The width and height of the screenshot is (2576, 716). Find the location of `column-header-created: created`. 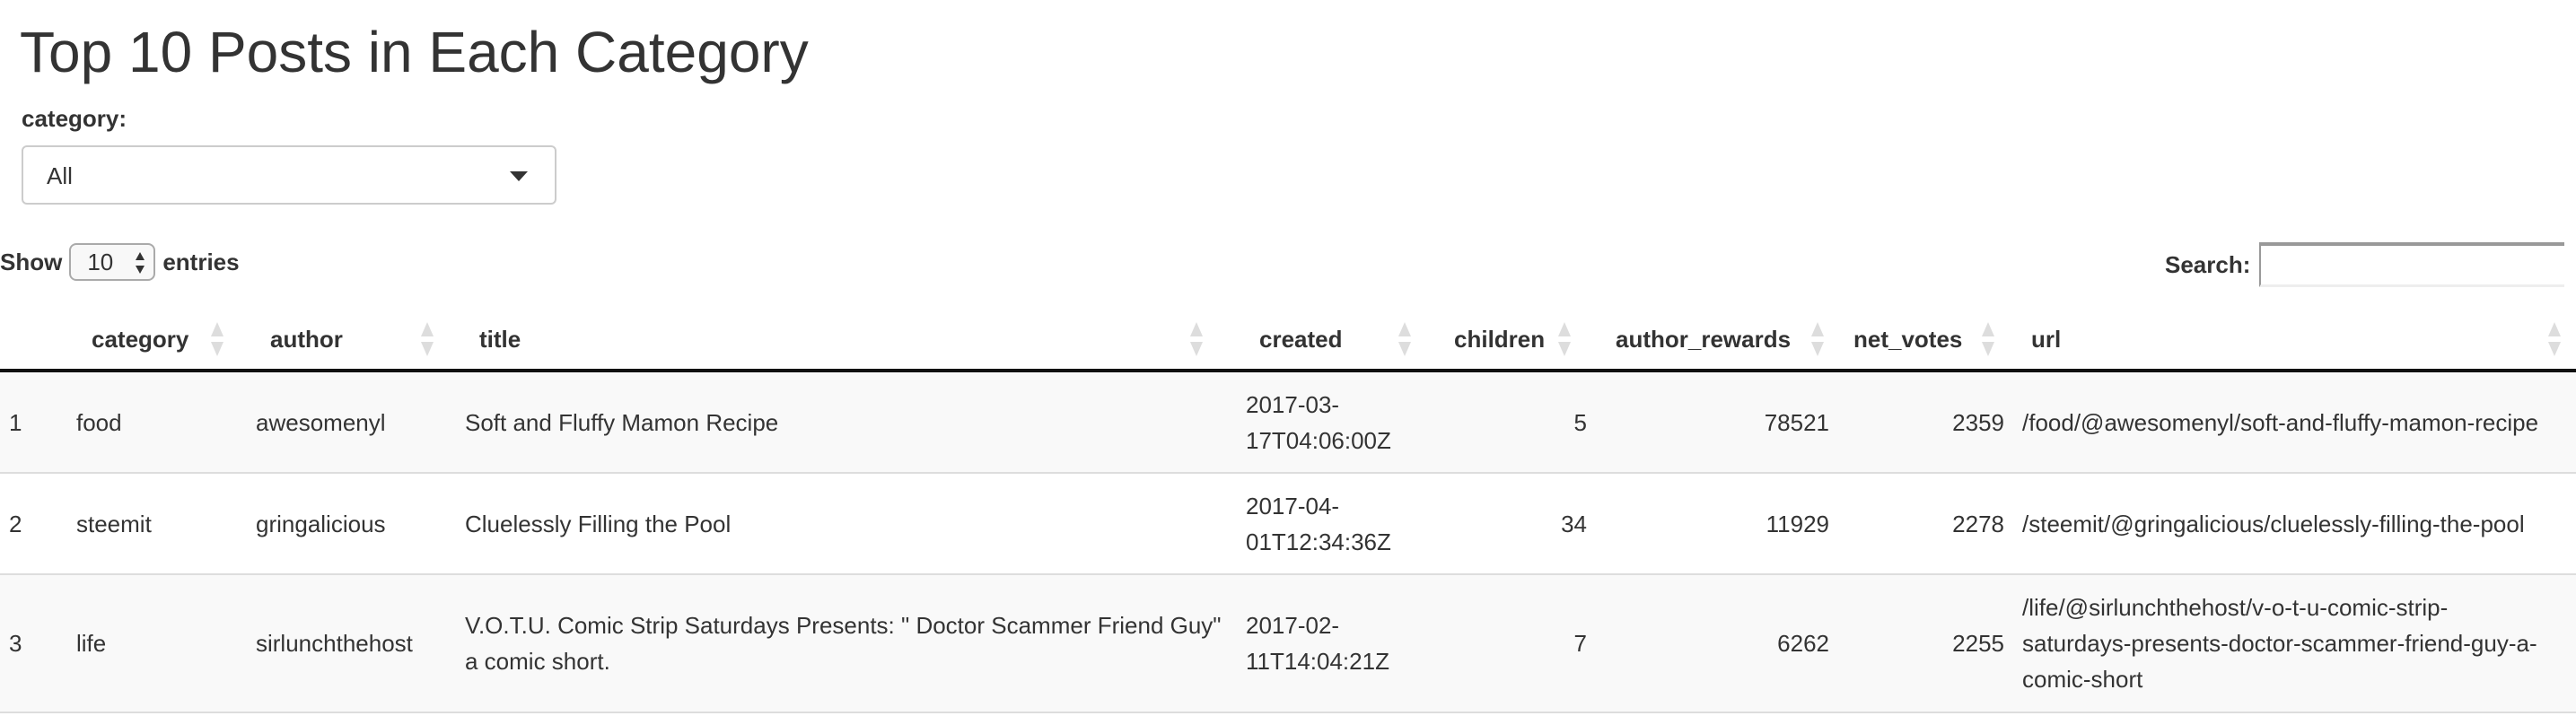

column-header-created: created is located at coordinates (1340, 341).